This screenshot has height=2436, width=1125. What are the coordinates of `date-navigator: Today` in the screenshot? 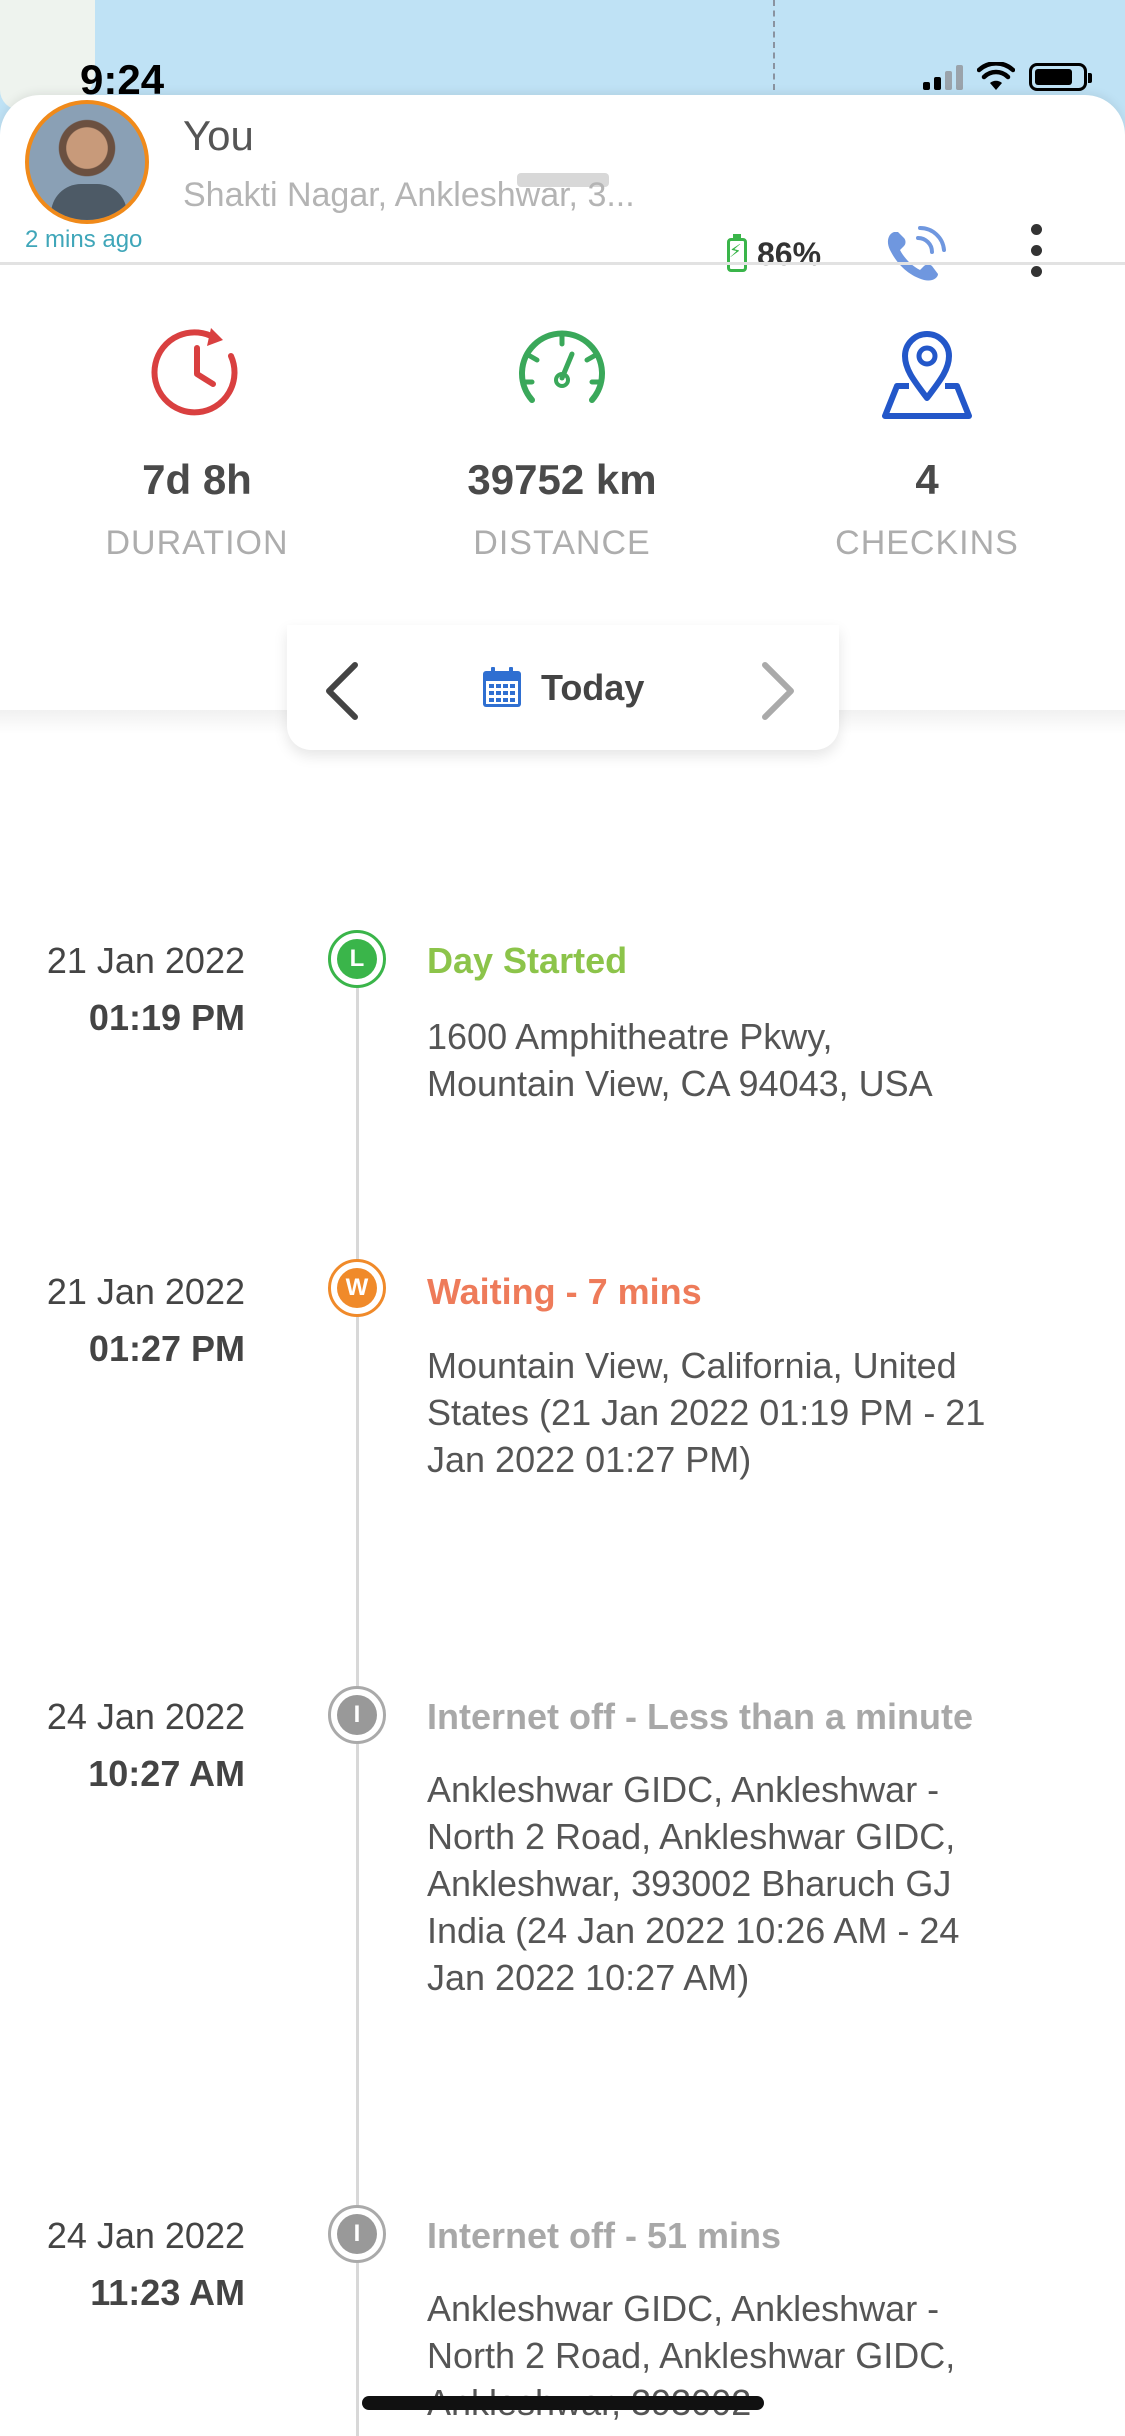 It's located at (563, 687).